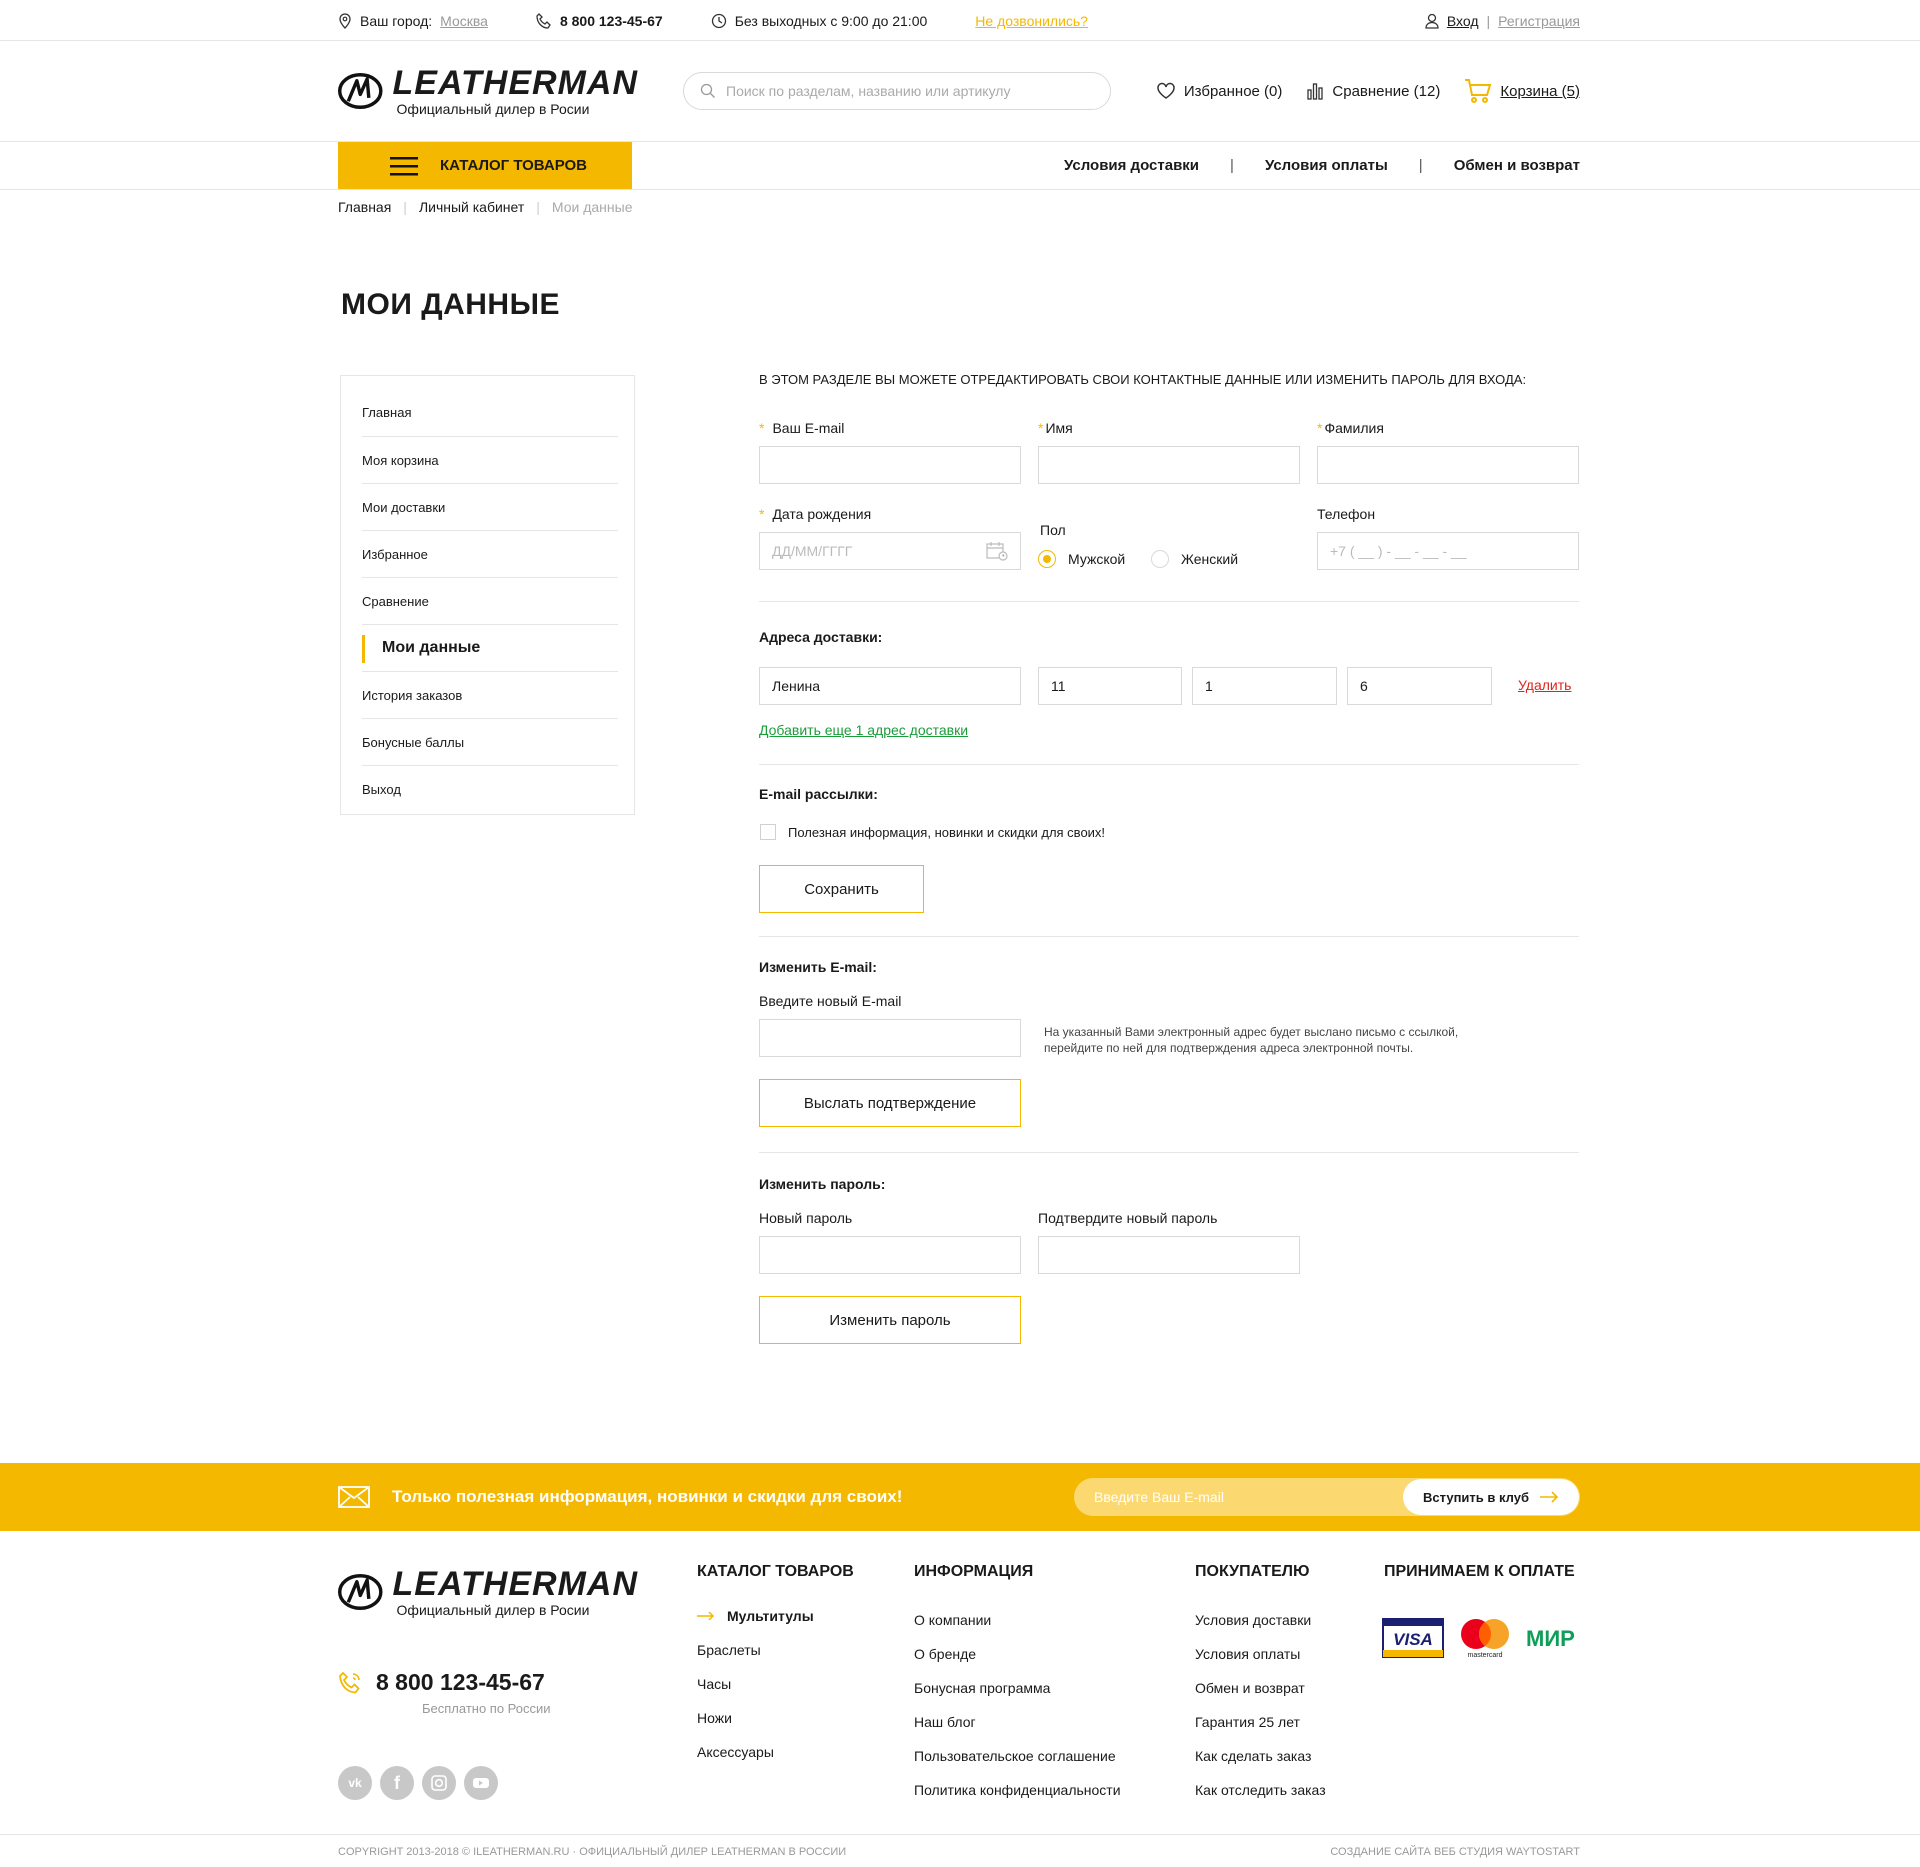 Image resolution: width=1920 pixels, height=1867 pixels. Describe the element at coordinates (418, 1783) in the screenshot. I see `social-links: vk f` at that location.